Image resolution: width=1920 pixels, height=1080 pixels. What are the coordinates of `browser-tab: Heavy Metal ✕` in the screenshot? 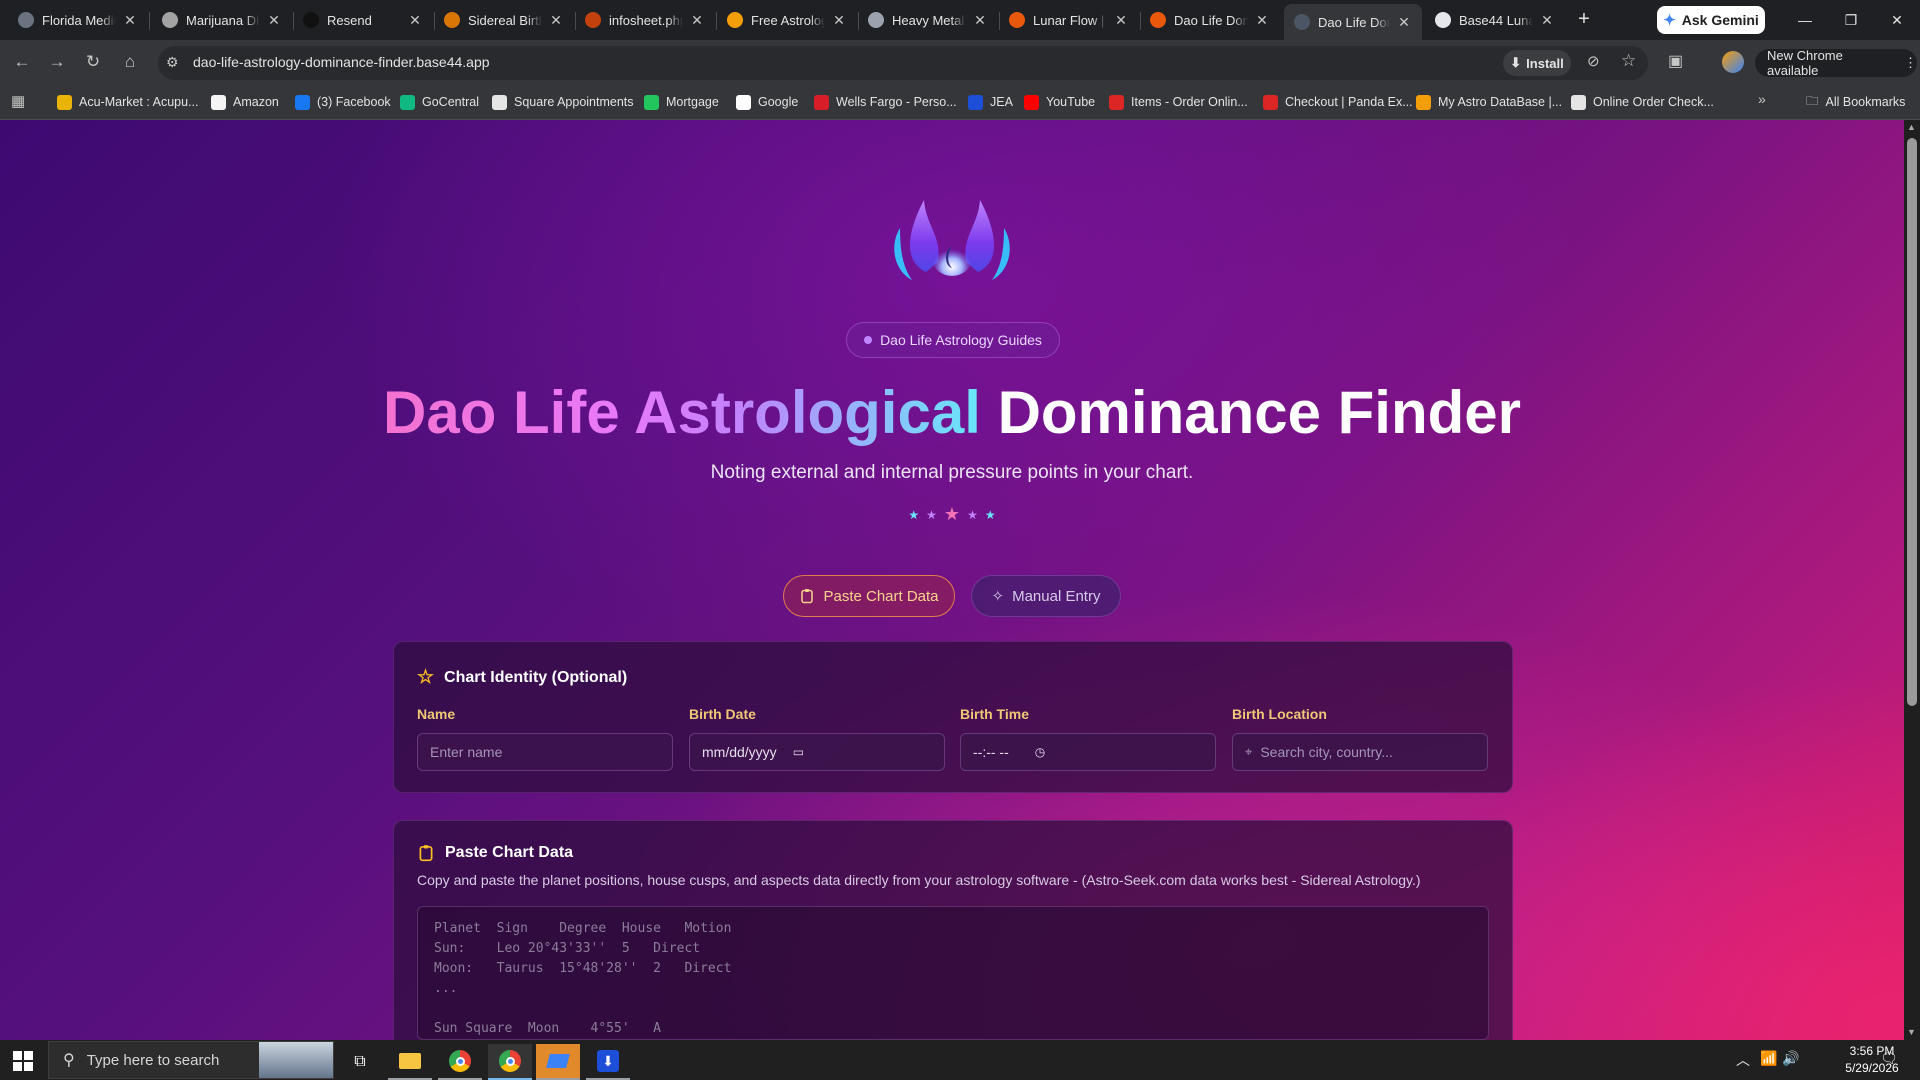 It's located at (928, 20).